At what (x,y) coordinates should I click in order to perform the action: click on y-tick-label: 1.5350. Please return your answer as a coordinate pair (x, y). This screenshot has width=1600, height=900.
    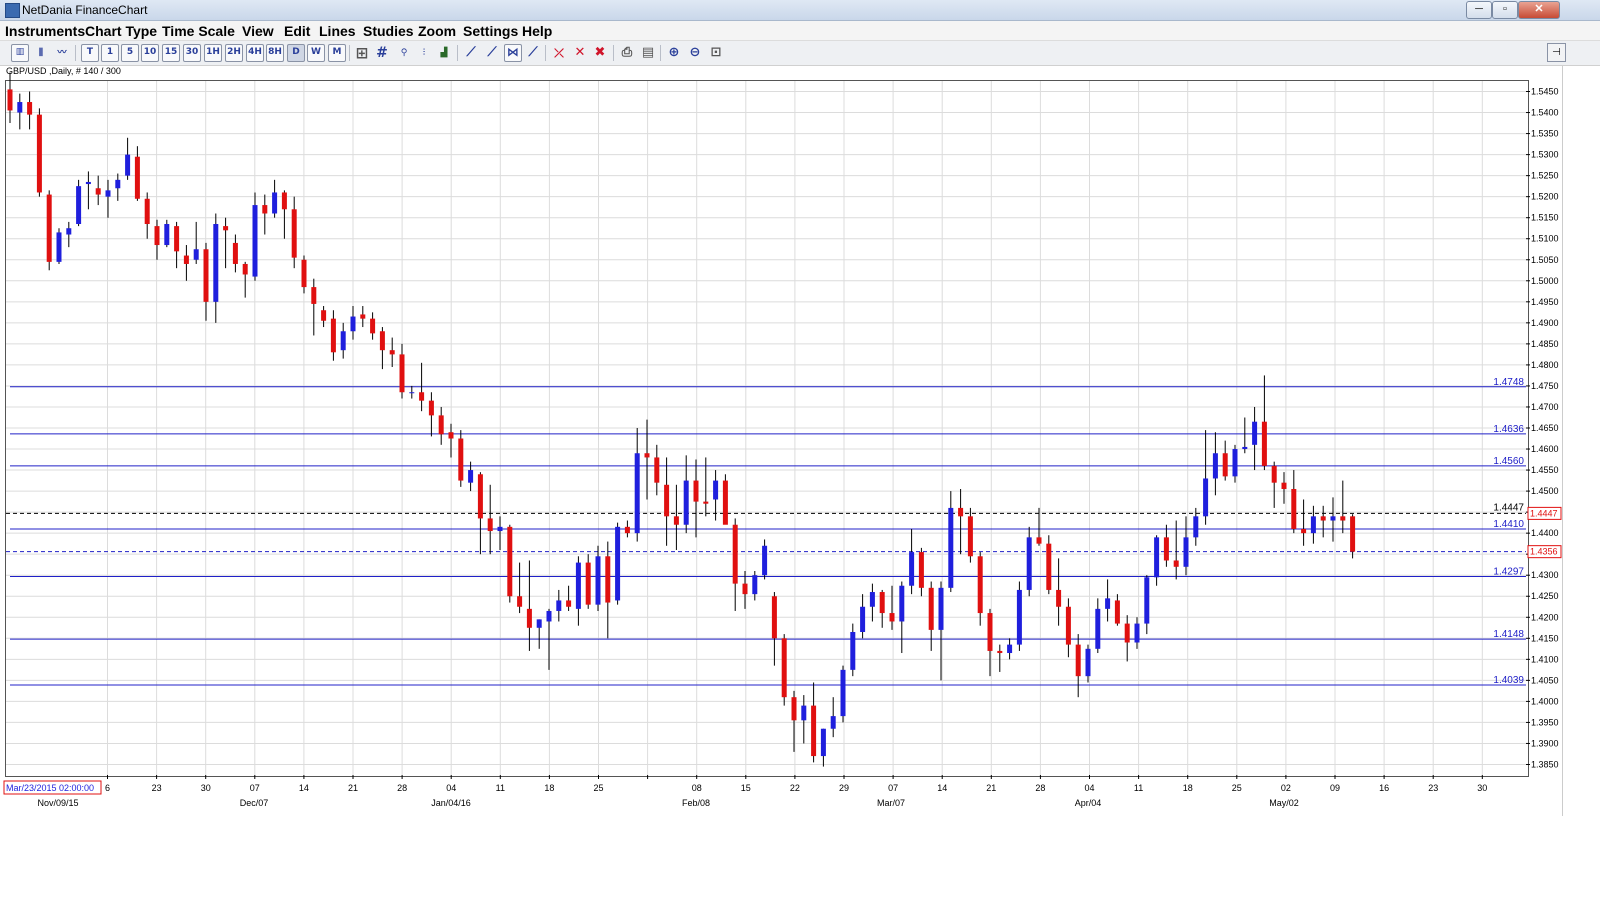
    Looking at the image, I should click on (1545, 134).